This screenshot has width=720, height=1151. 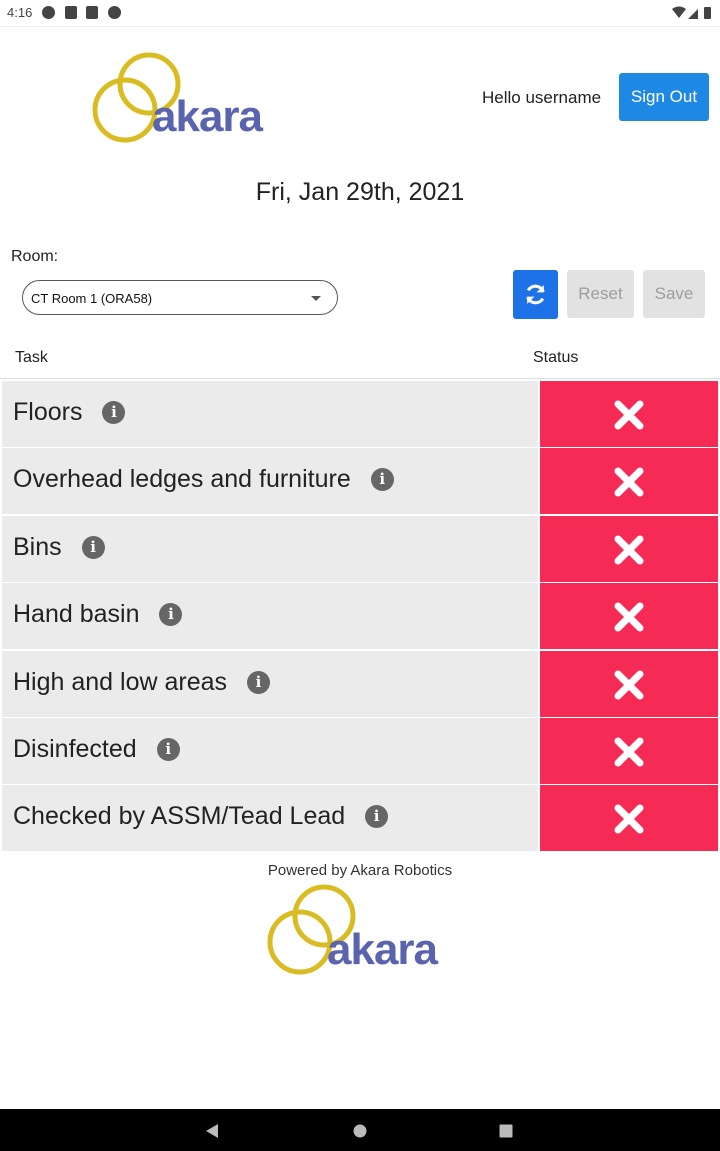 I want to click on table-row: Bins i, so click(x=360, y=549).